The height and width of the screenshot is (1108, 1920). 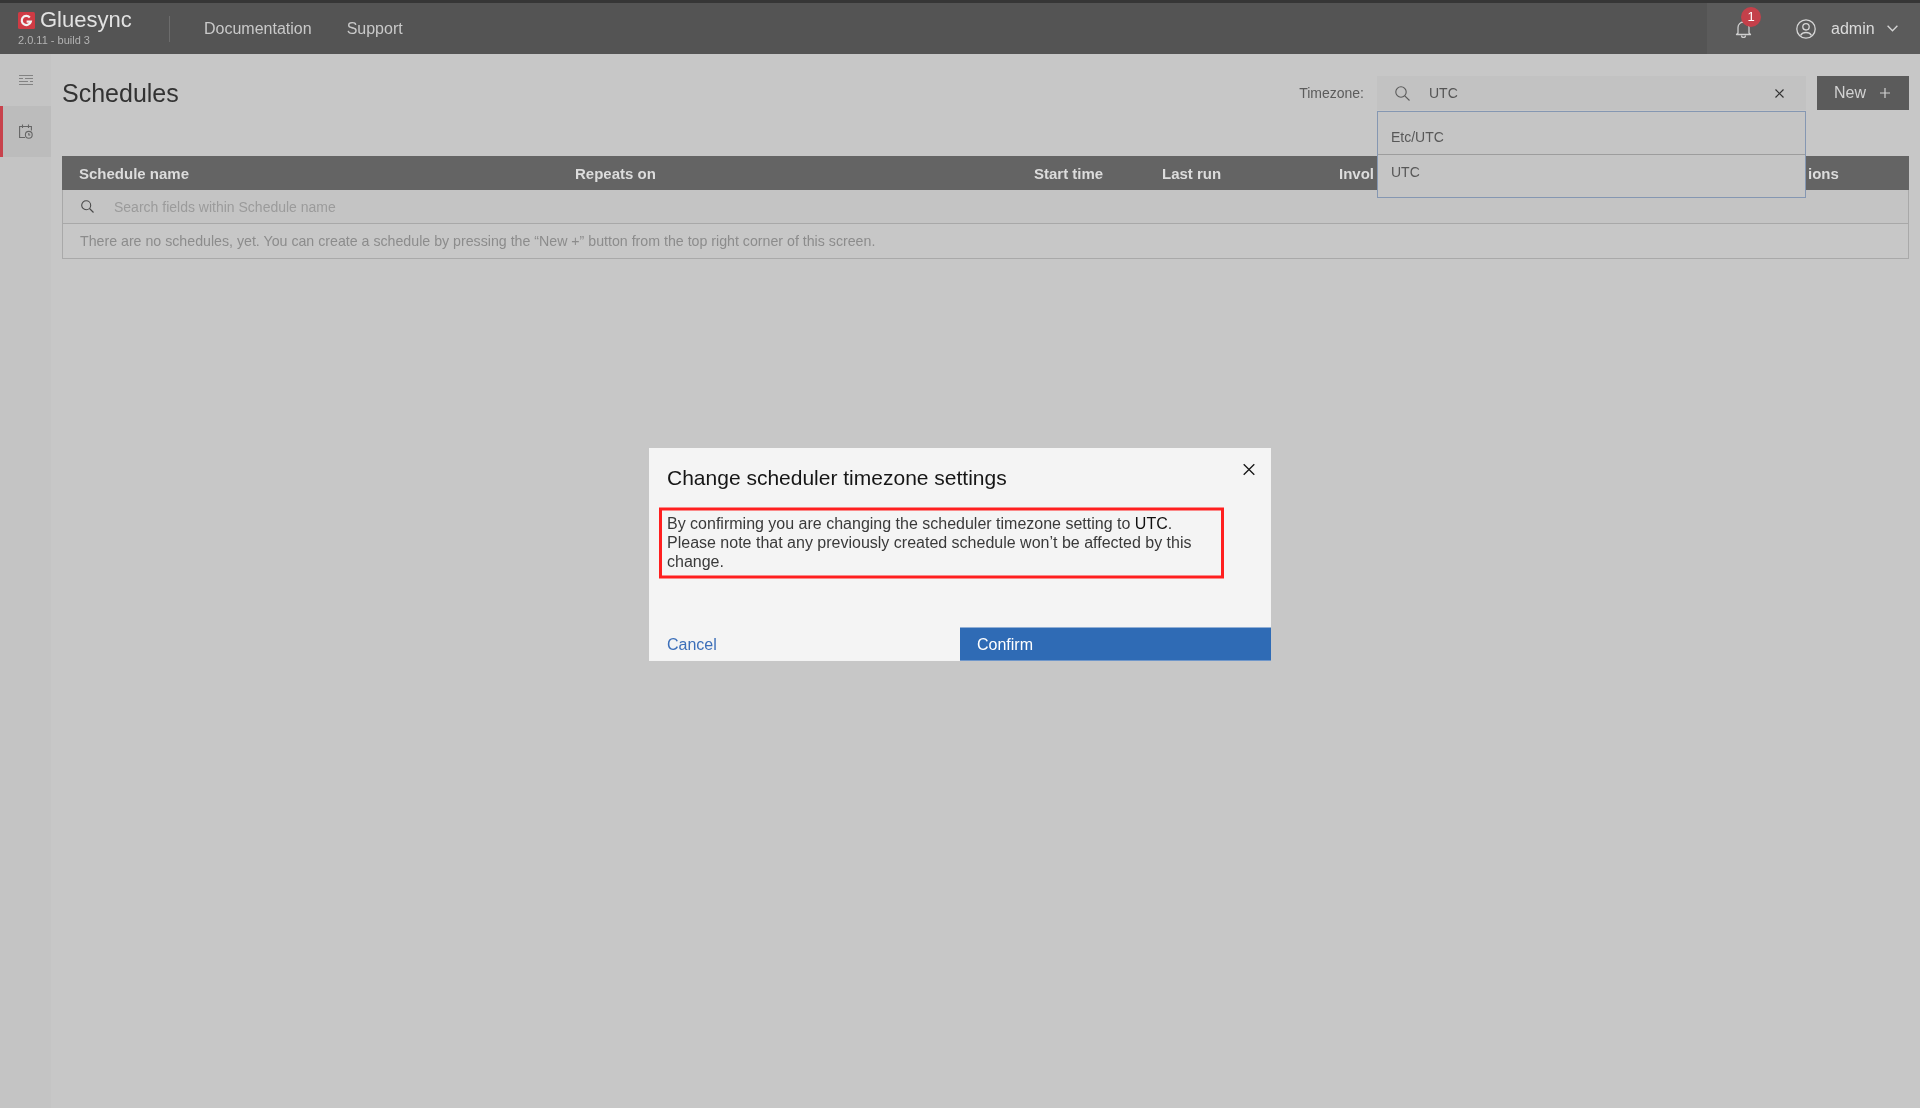 What do you see at coordinates (1591, 171) in the screenshot?
I see `dropdown-option: UTC` at bounding box center [1591, 171].